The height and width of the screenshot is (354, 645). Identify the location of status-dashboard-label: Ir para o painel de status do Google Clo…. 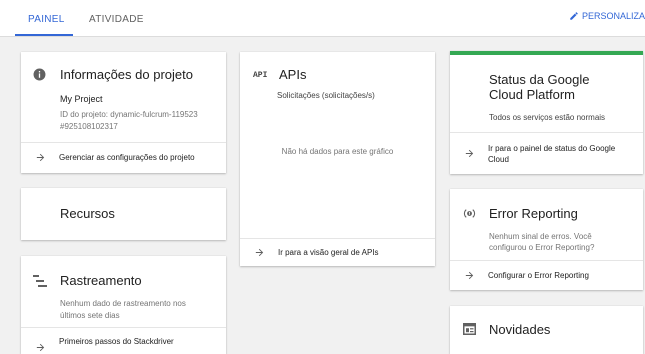
(551, 154).